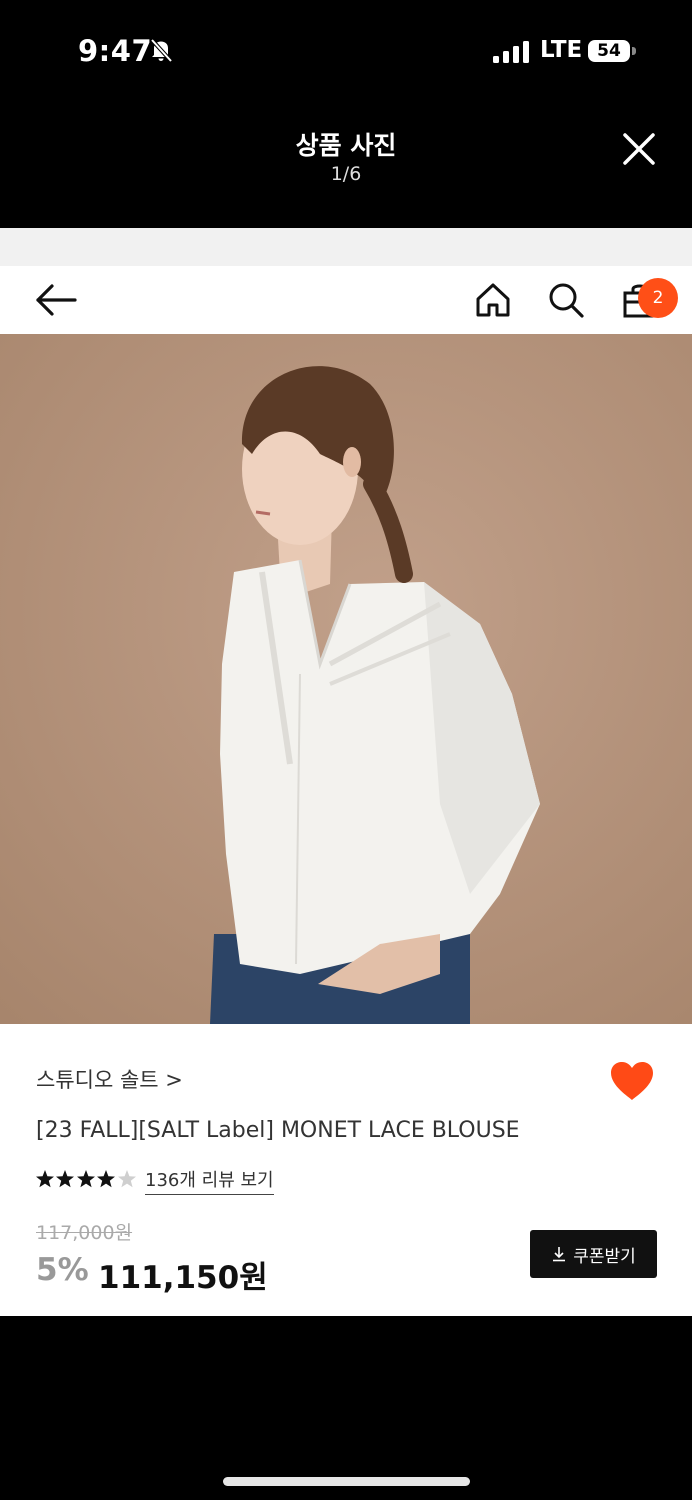 The image size is (692, 1500). What do you see at coordinates (634, 51) in the screenshot?
I see `battery-tip` at bounding box center [634, 51].